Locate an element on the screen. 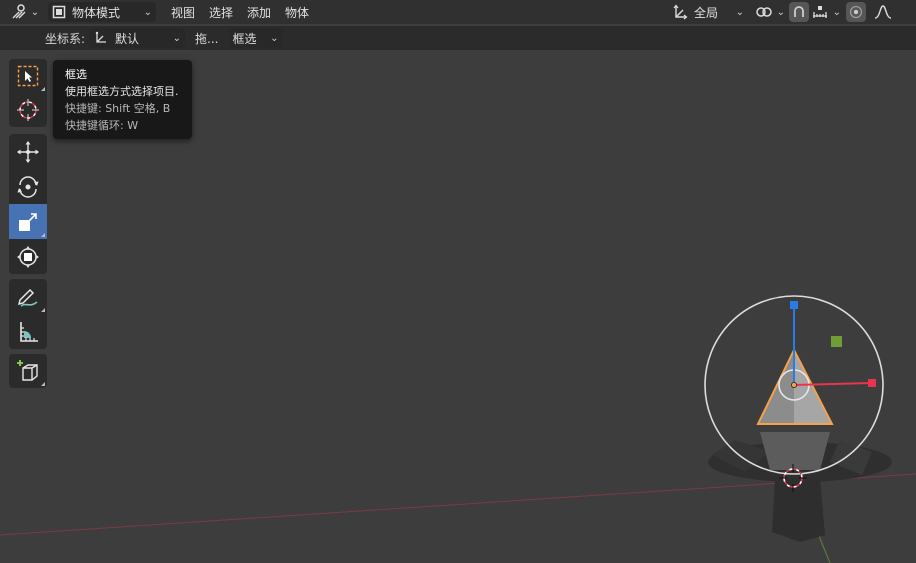  tool-move is located at coordinates (28, 151).